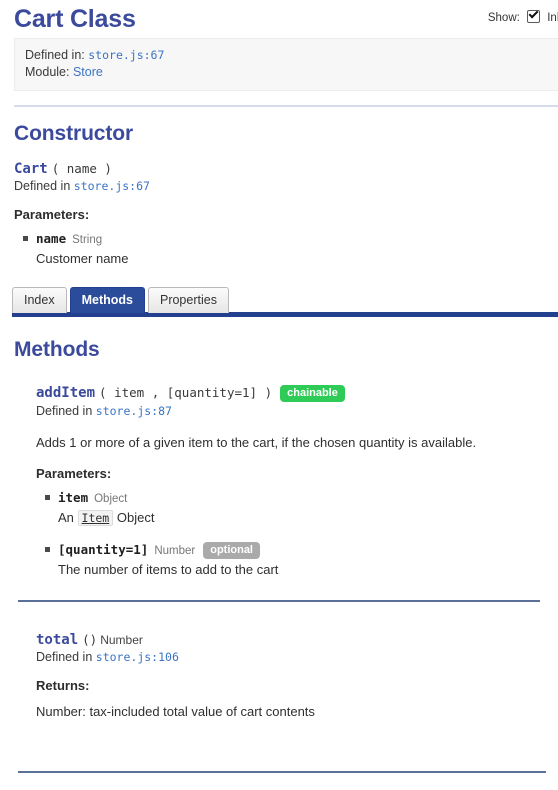 This screenshot has width=558, height=790. What do you see at coordinates (74, 473) in the screenshot?
I see `method-params-heading: Parameters:` at bounding box center [74, 473].